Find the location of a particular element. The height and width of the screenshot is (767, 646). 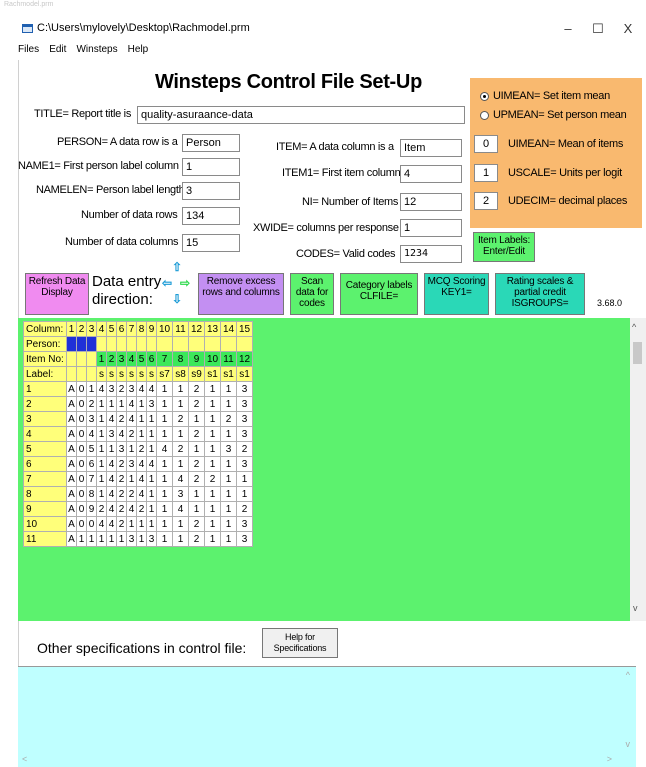

arrow-right-icon: ⇨ is located at coordinates (185, 283).